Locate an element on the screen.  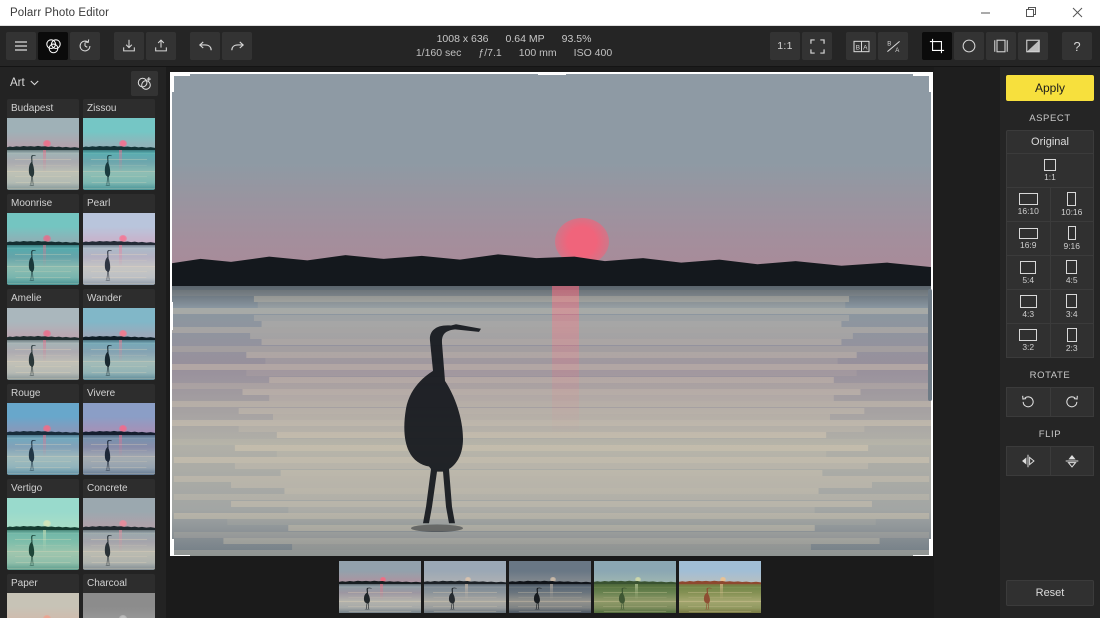
aspect-ratio-label: 16:9 is located at coordinates (1028, 244).